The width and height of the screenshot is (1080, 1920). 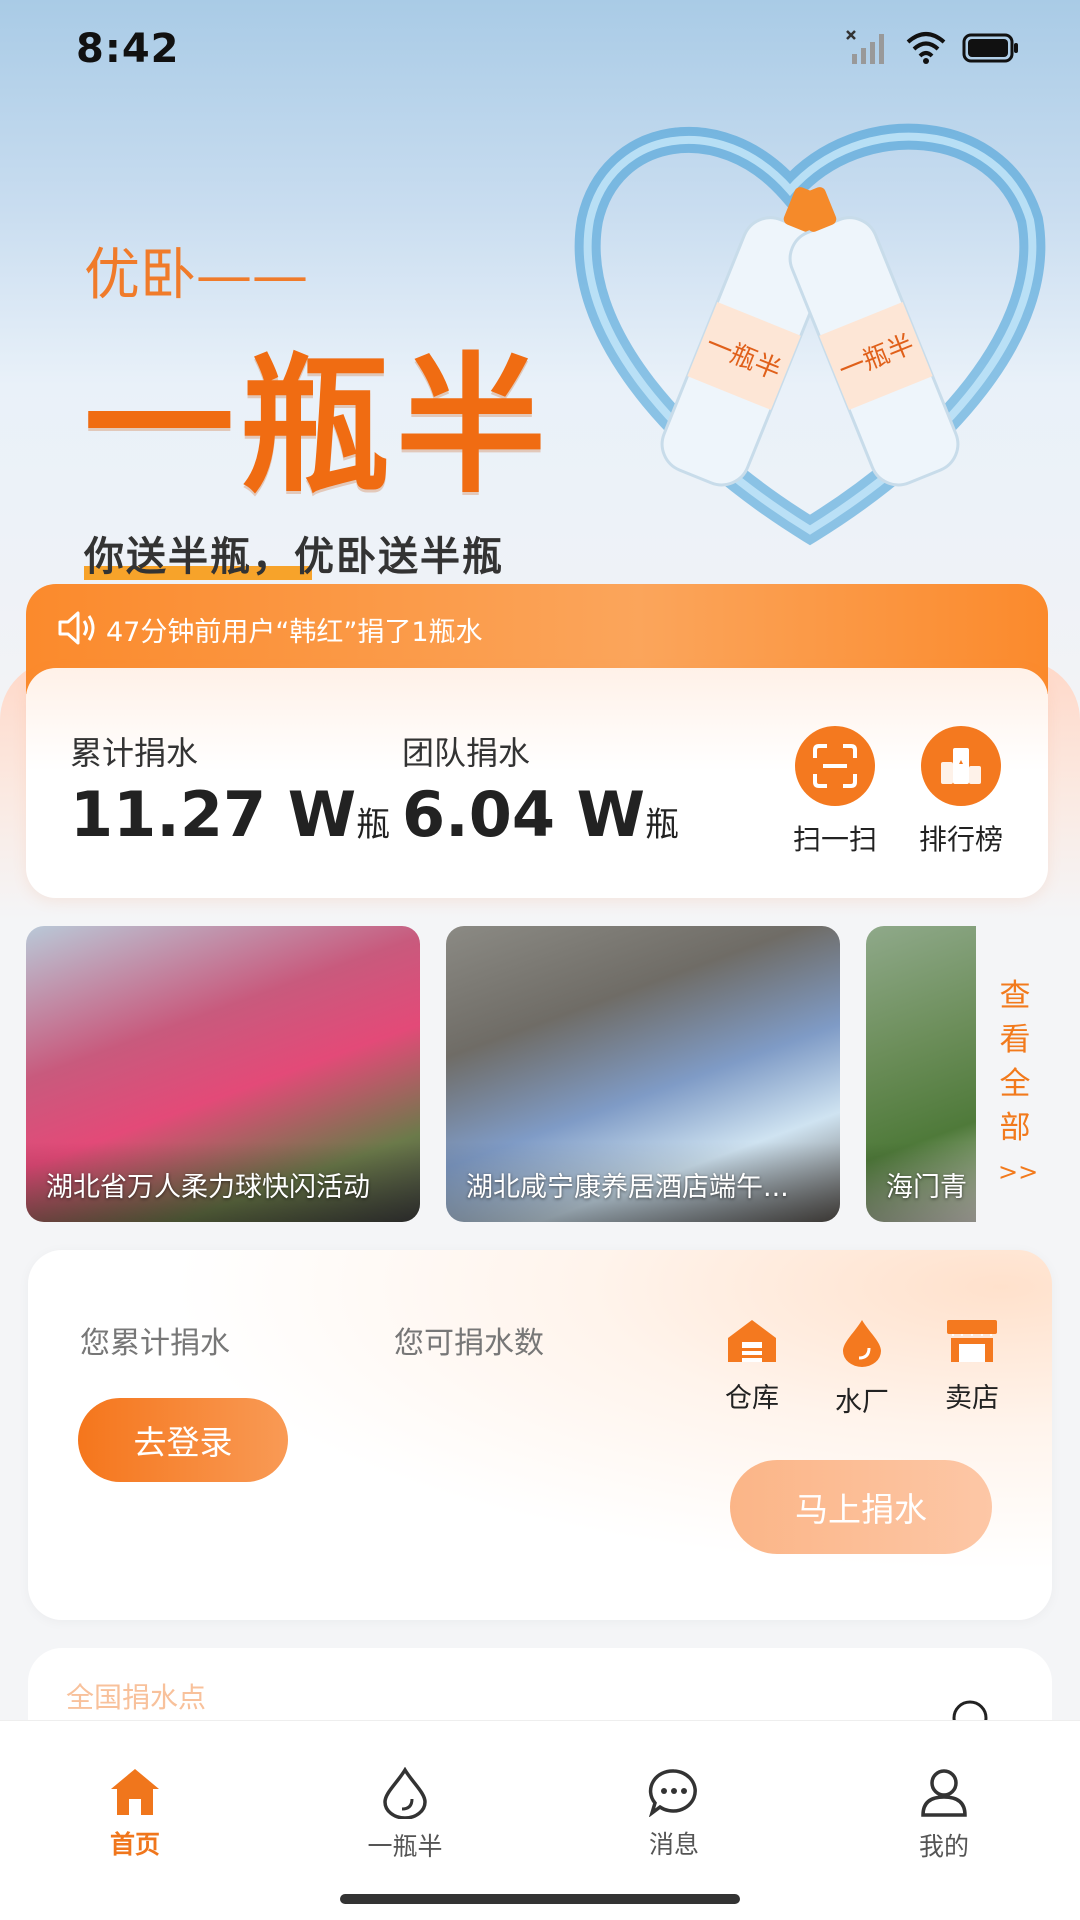 I want to click on activity-card: 湖北省万人柔力球快闪活动, so click(x=223, y=1074).